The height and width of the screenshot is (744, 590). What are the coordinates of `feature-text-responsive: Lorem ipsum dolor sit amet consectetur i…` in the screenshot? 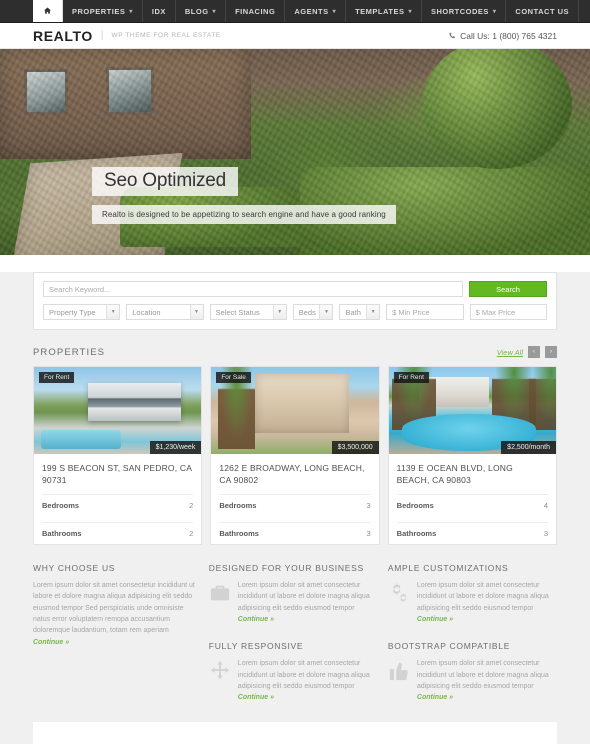 It's located at (308, 680).